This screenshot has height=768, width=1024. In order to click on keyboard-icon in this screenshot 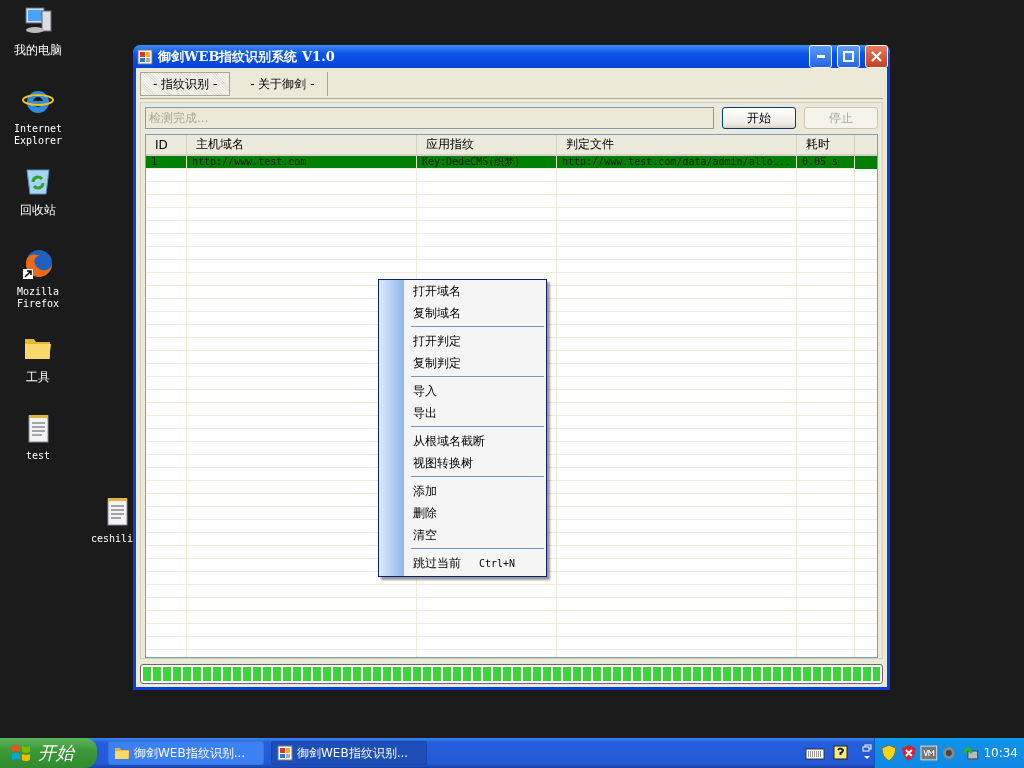, I will do `click(815, 753)`.